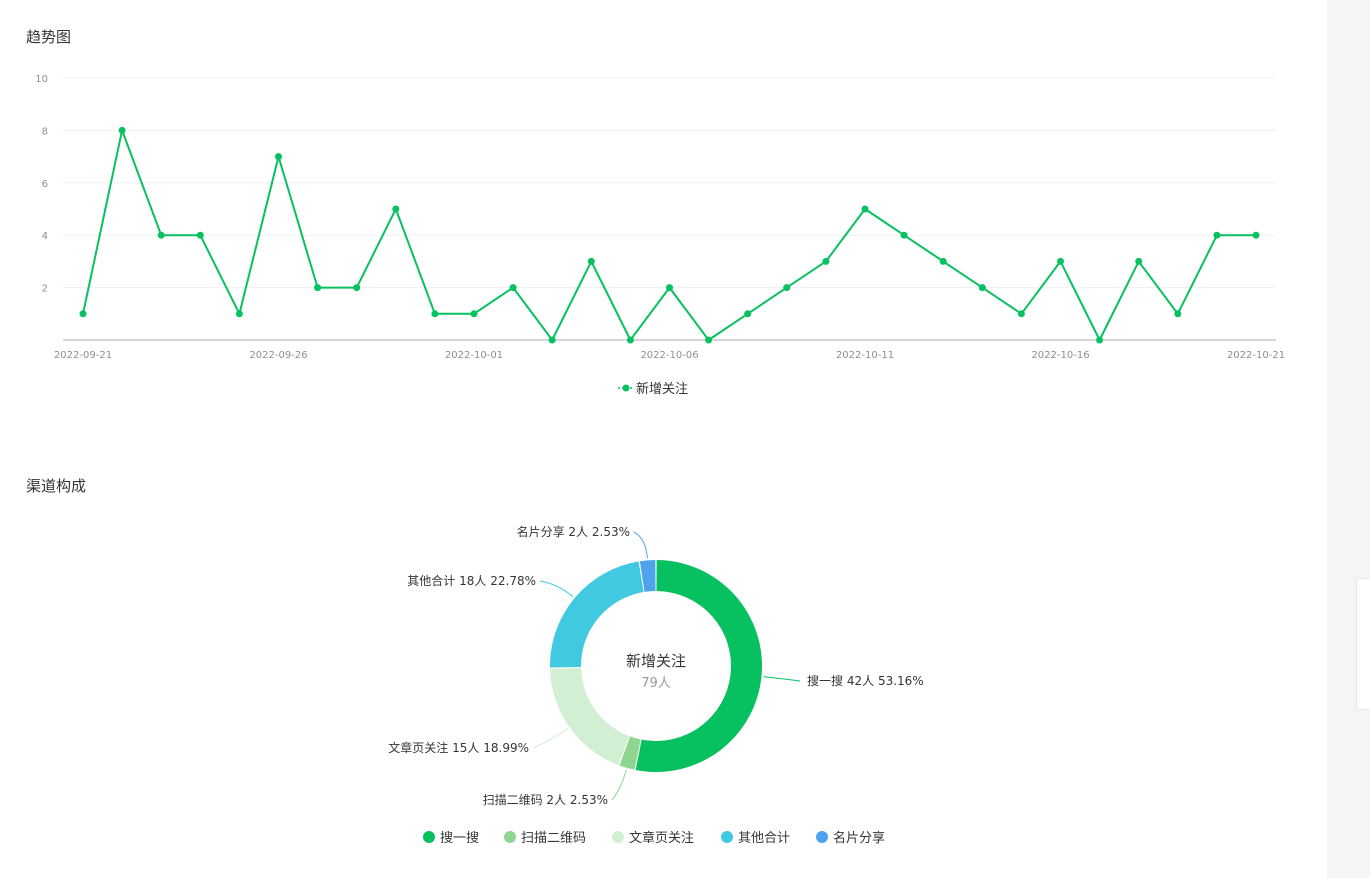  I want to click on legend-label: 其他合计, so click(764, 838).